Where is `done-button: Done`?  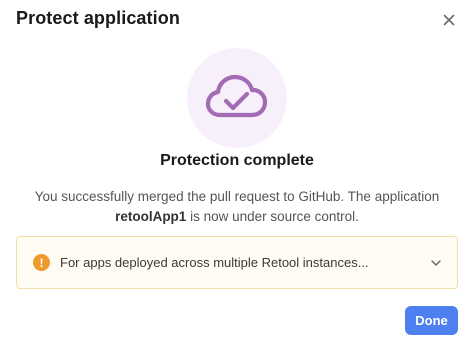
done-button: Done is located at coordinates (431, 320).